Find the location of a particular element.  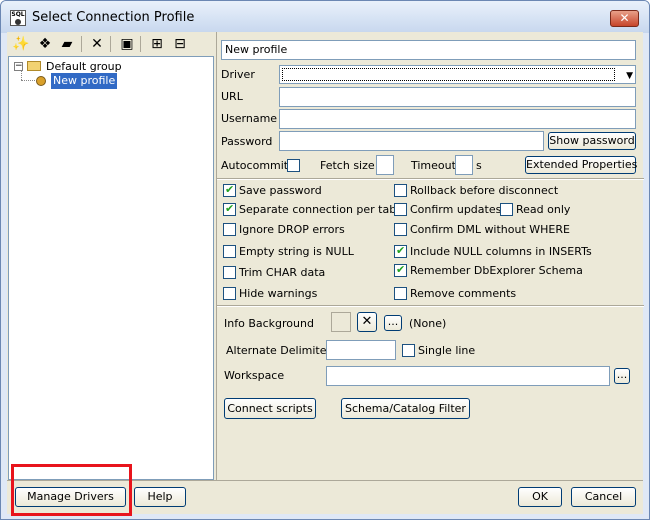

url-input is located at coordinates (457, 97).